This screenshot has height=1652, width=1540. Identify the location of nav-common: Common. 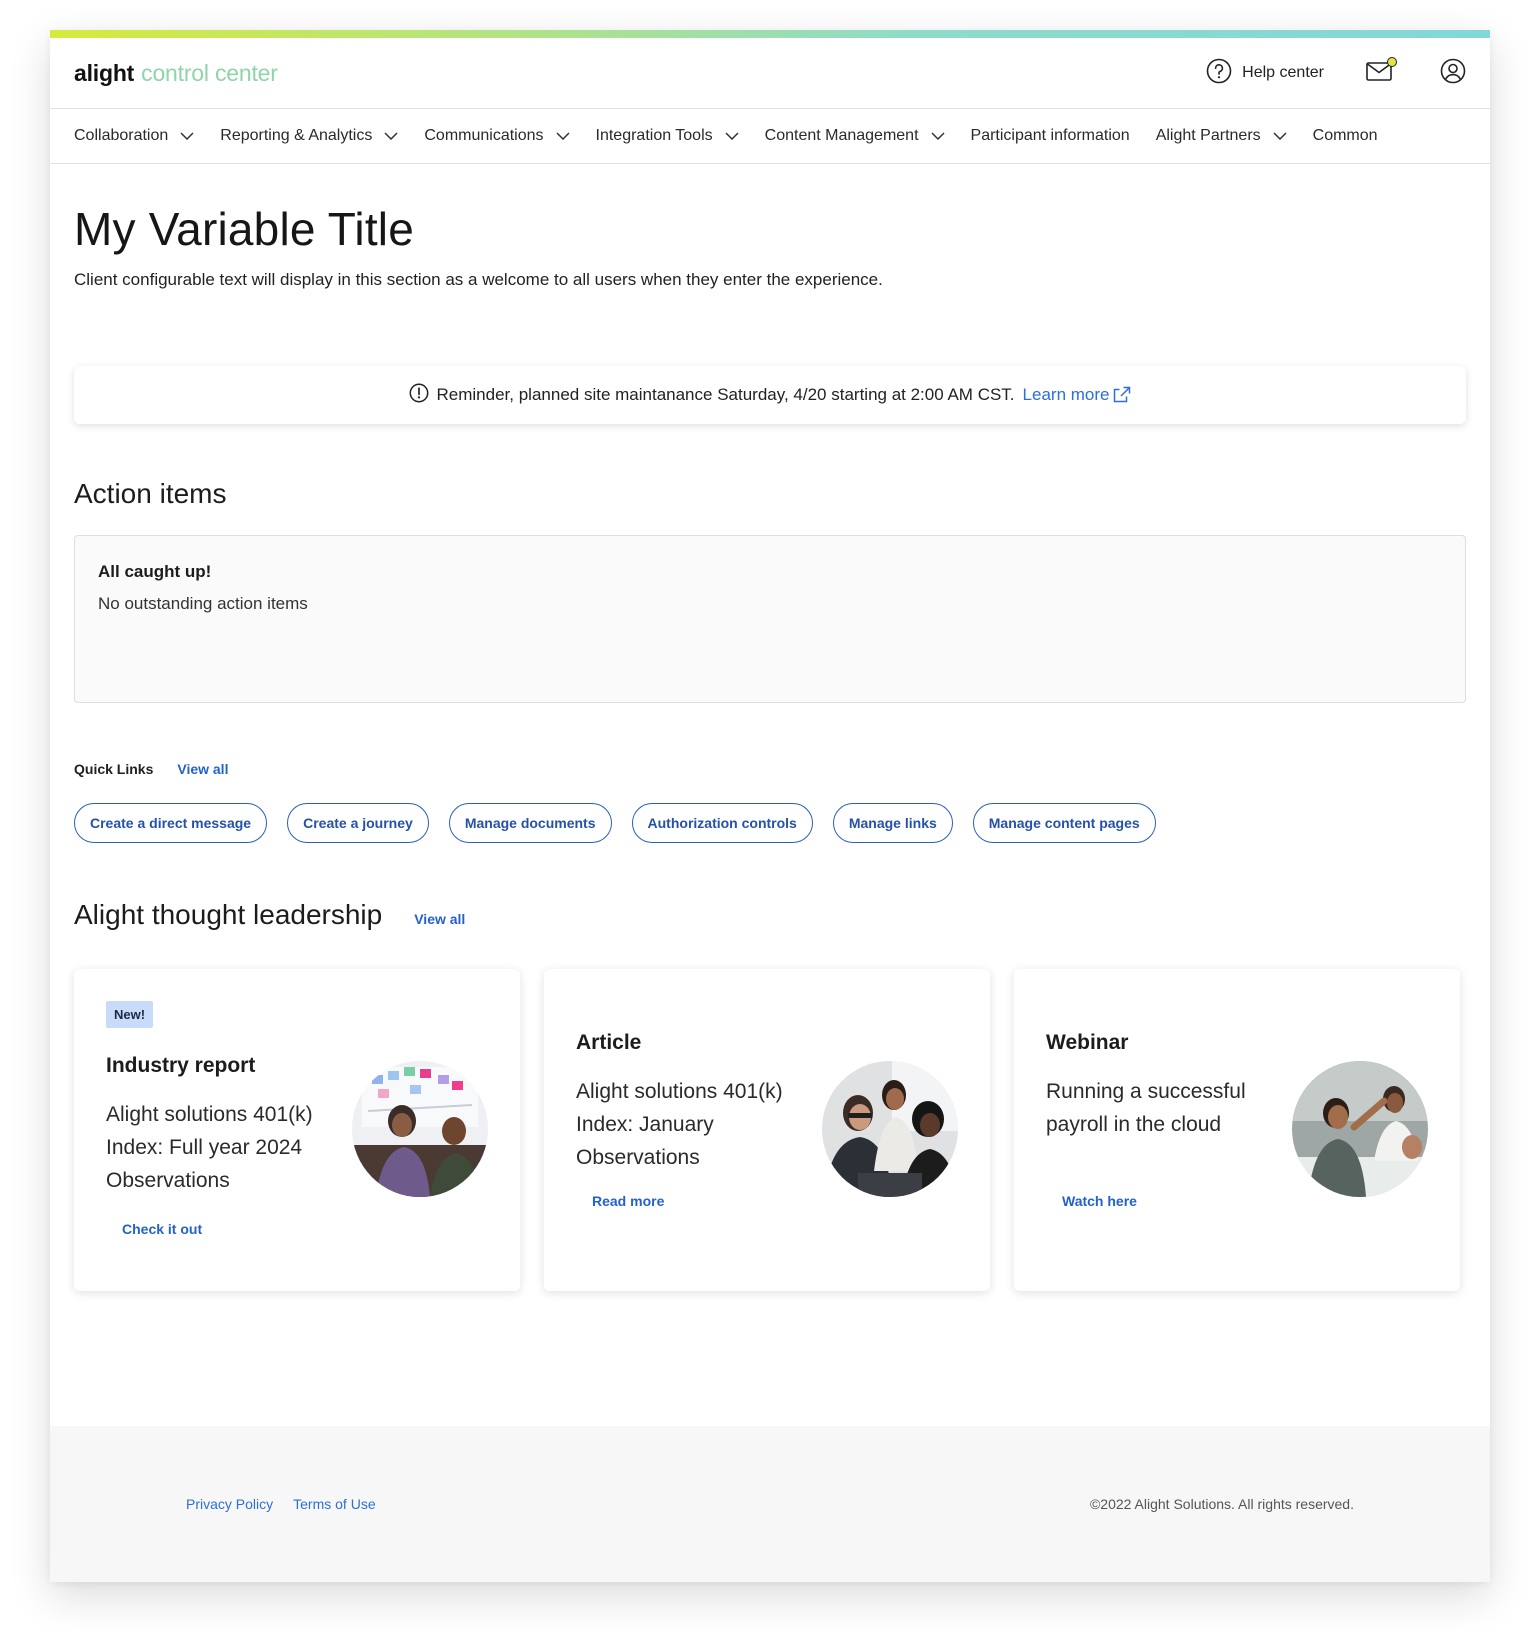
(1345, 136).